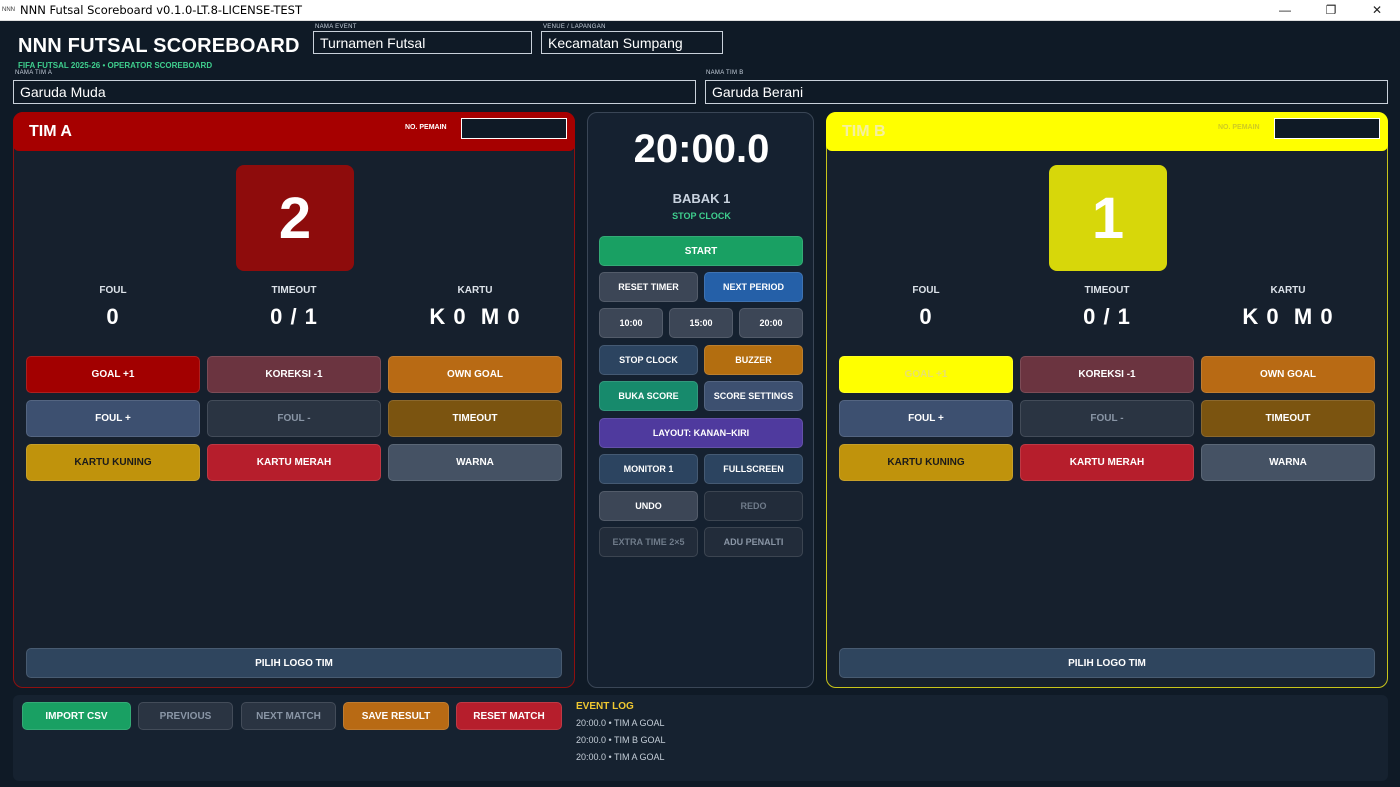 The image size is (1400, 787). What do you see at coordinates (753, 396) in the screenshot?
I see `score-settings-button: SCORE SETTINGS` at bounding box center [753, 396].